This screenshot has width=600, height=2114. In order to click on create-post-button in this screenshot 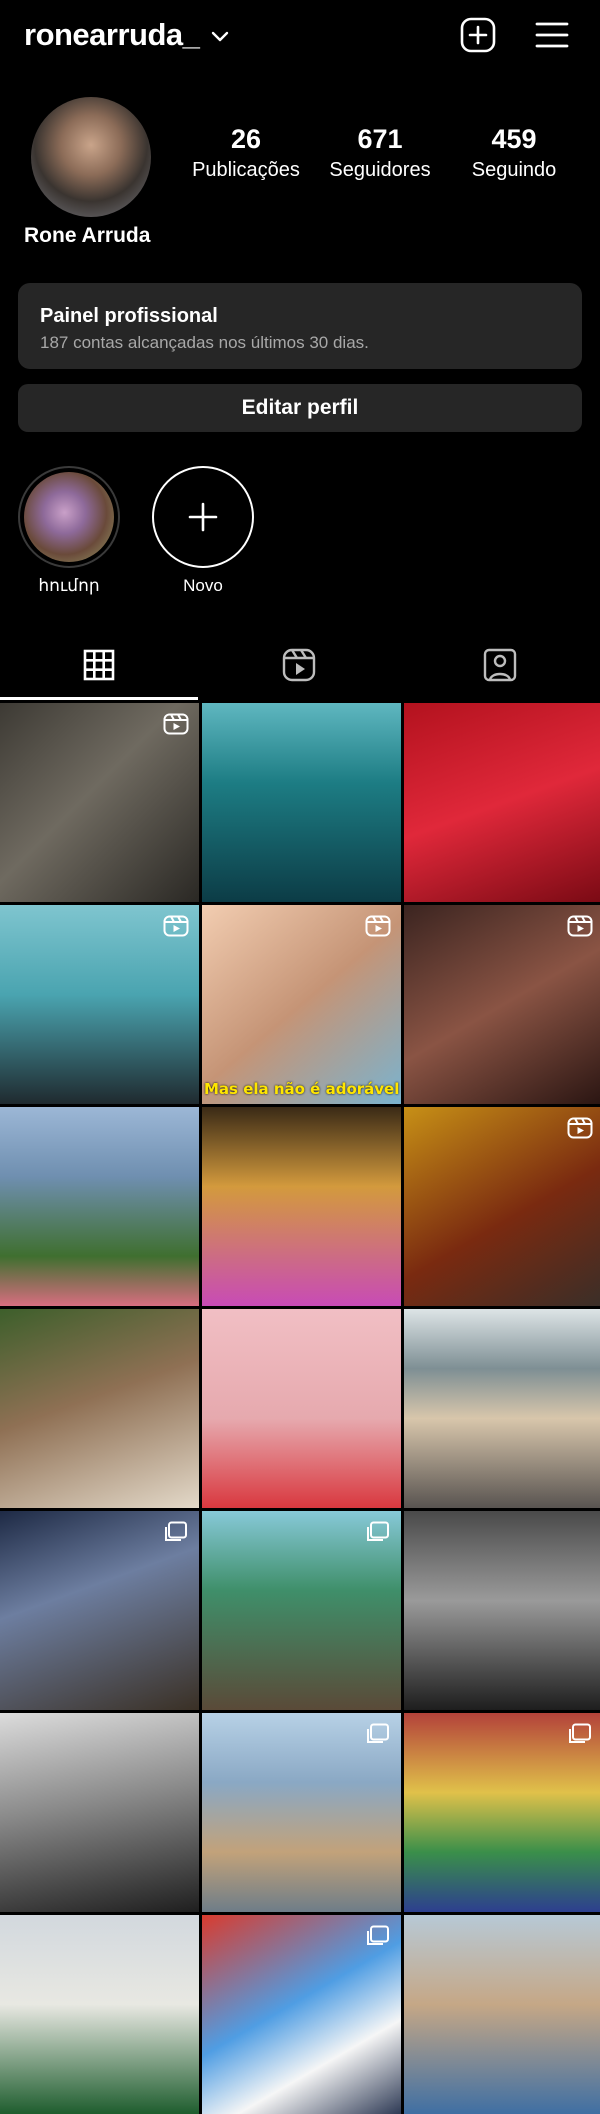, I will do `click(478, 35)`.